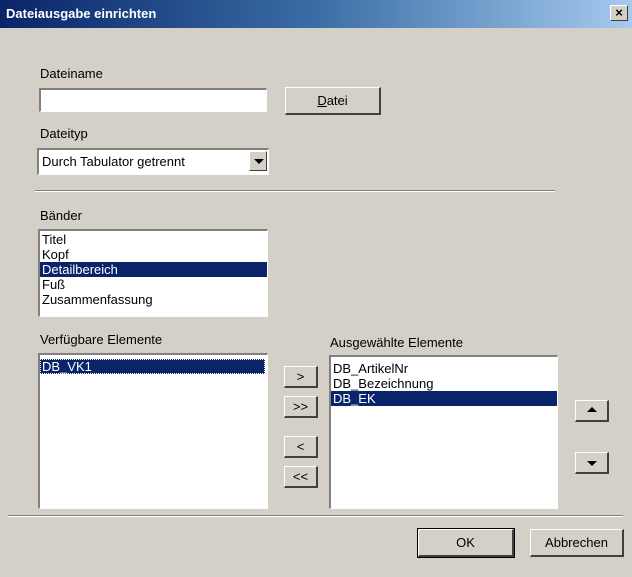 This screenshot has width=632, height=577. What do you see at coordinates (61, 215) in the screenshot?
I see `bands-label: Bänder` at bounding box center [61, 215].